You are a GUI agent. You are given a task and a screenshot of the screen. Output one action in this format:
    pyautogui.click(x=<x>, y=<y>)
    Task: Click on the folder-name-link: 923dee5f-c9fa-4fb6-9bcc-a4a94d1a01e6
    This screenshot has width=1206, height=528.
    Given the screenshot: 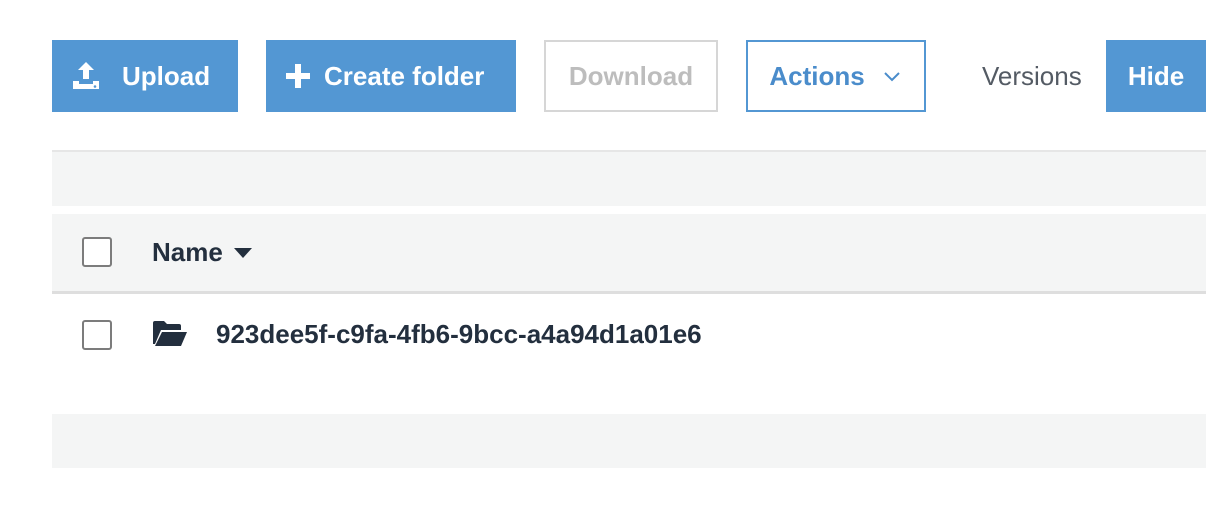 What is the action you would take?
    pyautogui.click(x=459, y=334)
    